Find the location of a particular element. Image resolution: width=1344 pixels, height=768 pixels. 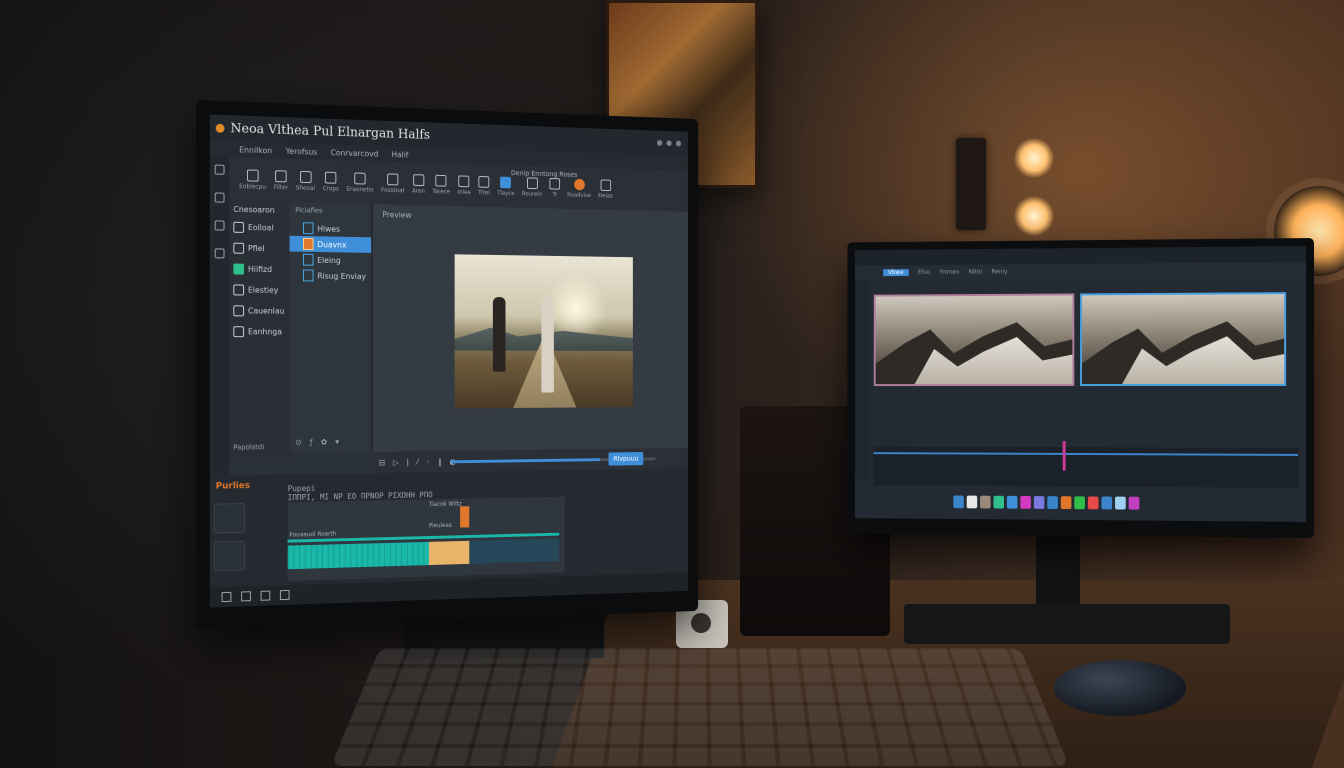

secondary-menu-item: Ehio is located at coordinates (924, 271).